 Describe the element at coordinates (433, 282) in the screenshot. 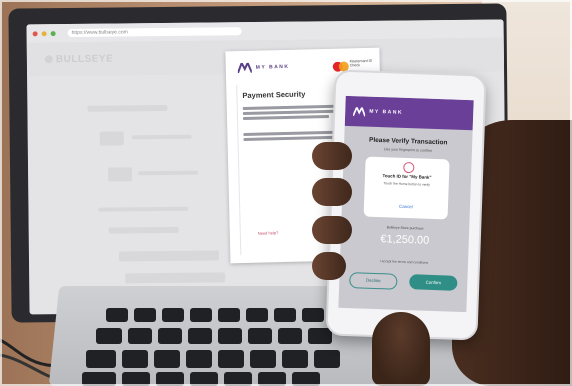

I see `confirm-button: Confirm` at that location.